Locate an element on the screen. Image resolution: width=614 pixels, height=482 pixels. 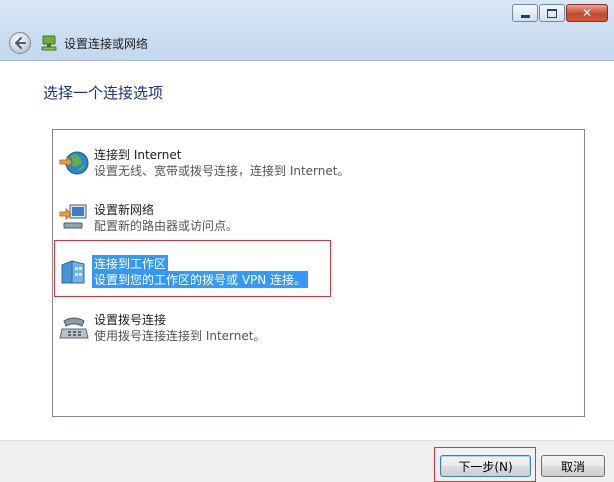
window-controls: ✕ is located at coordinates (560, 13).